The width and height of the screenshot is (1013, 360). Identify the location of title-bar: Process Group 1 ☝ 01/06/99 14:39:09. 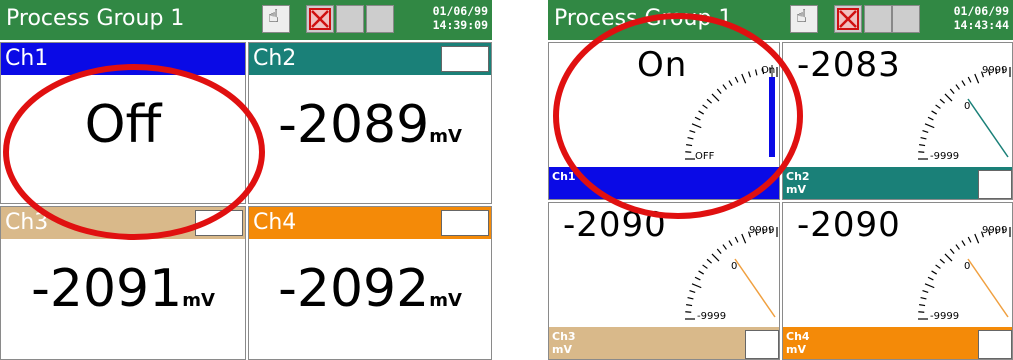
(246, 20).